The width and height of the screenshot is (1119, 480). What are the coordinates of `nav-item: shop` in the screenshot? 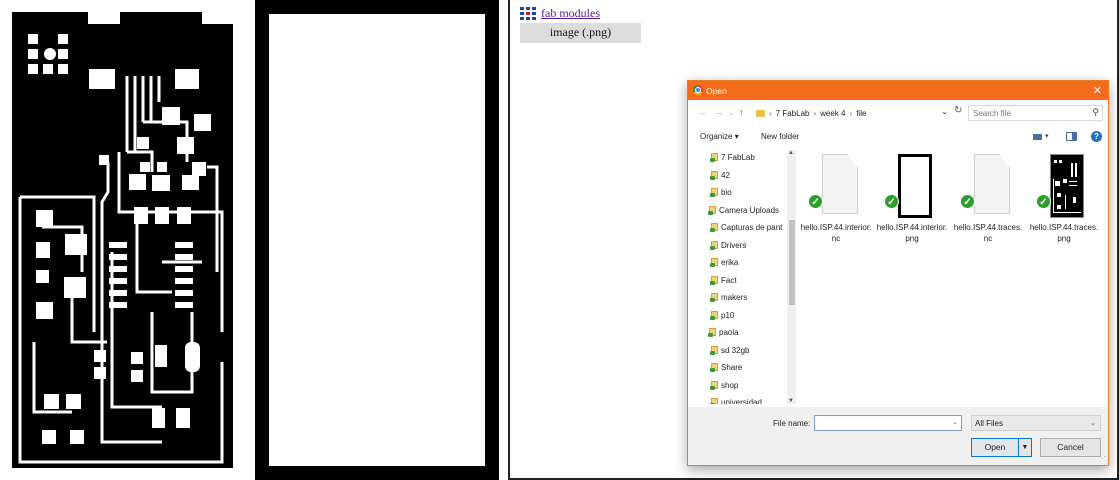 It's located at (724, 385).